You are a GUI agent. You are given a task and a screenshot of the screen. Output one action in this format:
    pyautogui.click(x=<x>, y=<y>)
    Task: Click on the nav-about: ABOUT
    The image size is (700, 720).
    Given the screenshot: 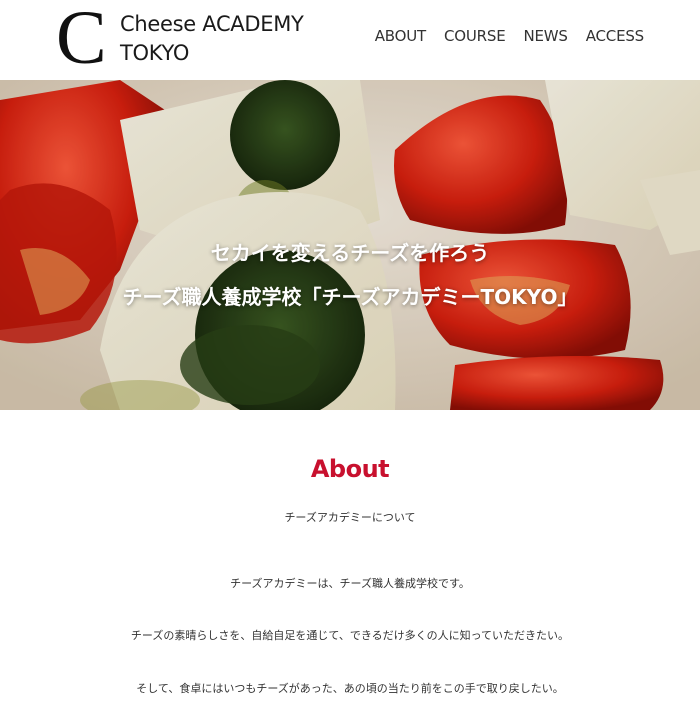 What is the action you would take?
    pyautogui.click(x=400, y=36)
    